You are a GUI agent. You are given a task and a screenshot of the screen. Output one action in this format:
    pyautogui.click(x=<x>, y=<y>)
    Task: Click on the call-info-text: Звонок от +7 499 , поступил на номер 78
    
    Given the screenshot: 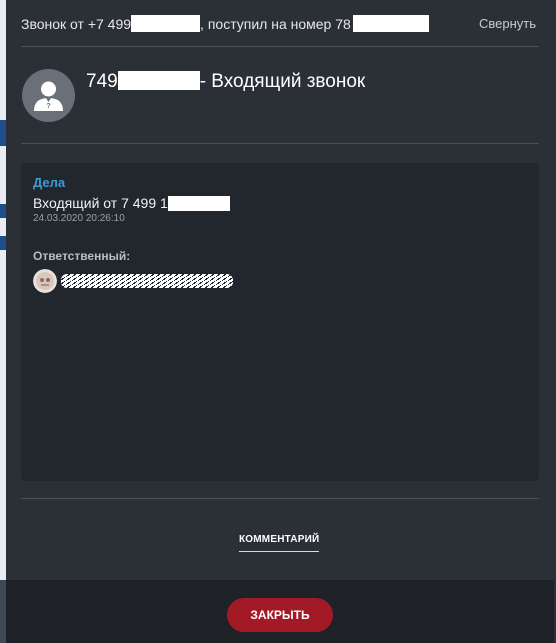 What is the action you would take?
    pyautogui.click(x=225, y=23)
    